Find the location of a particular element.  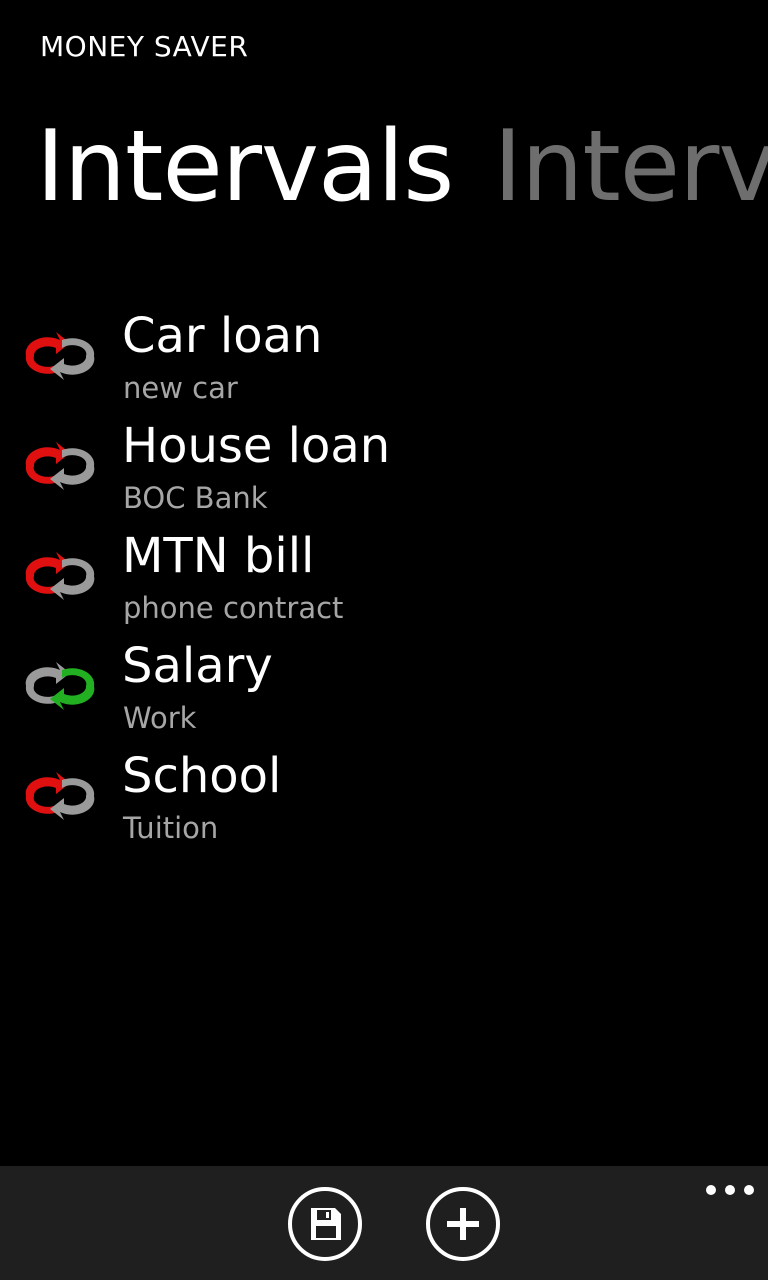

save-icon is located at coordinates (326, 1224).